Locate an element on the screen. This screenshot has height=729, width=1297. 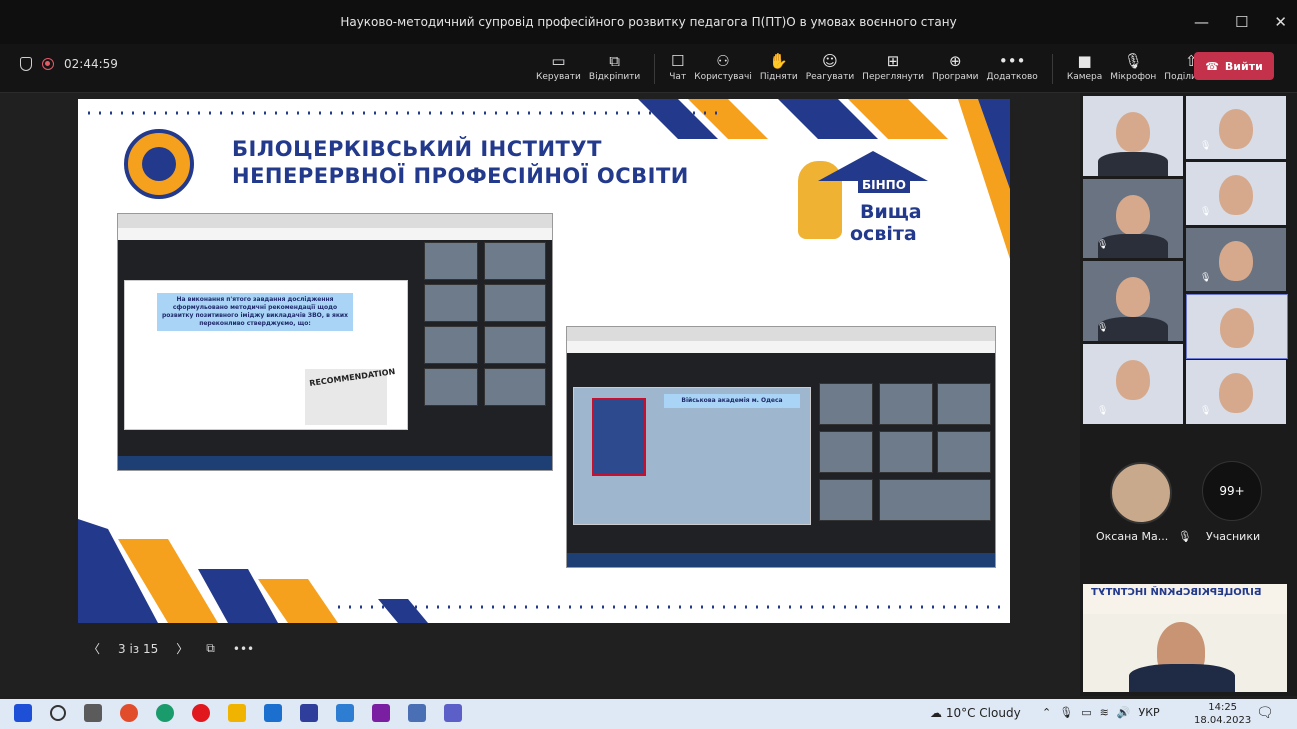
toolbar-button-label: Програми is located at coordinates (955, 77).